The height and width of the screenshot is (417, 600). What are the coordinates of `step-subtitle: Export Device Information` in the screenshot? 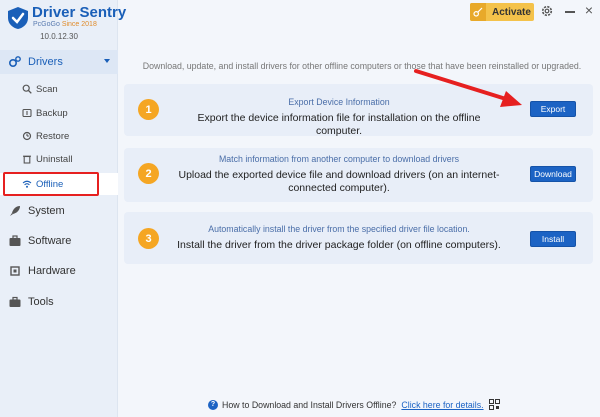 It's located at (339, 102).